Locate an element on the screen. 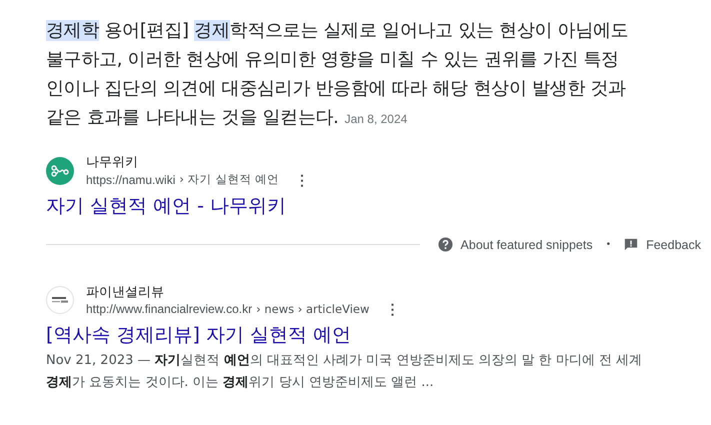 Image resolution: width=711 pixels, height=425 pixels. breadcrumb-path: › 자기 실현적 예언 is located at coordinates (229, 179).